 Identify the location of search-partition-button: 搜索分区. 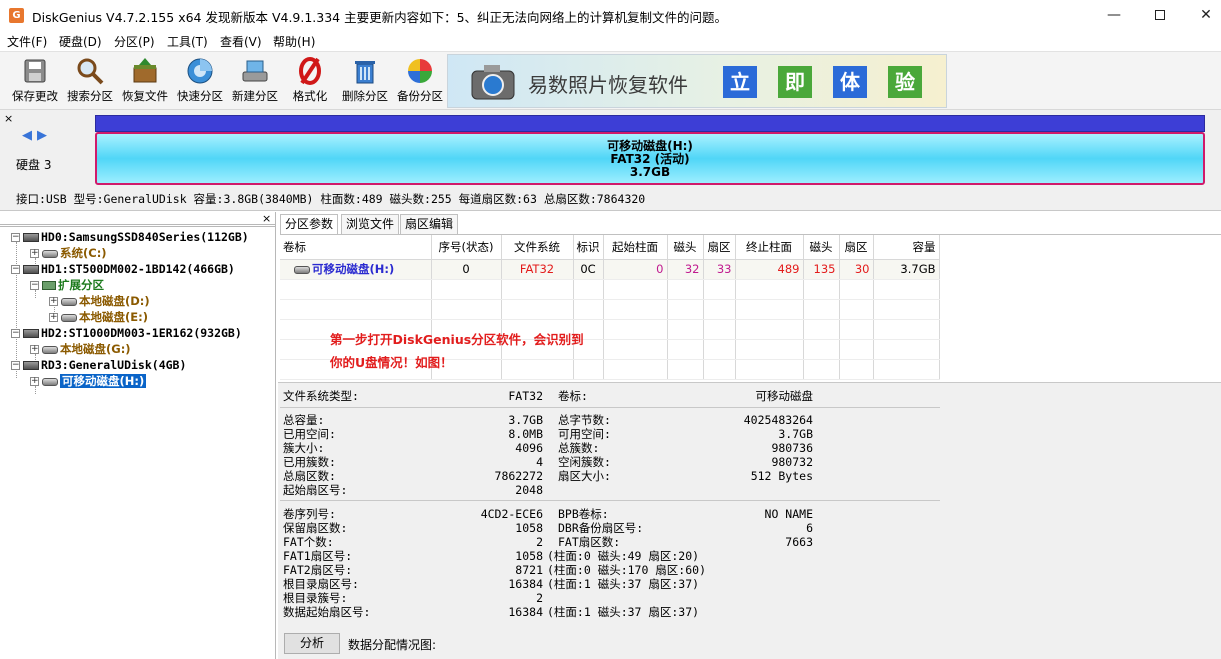
(90, 82).